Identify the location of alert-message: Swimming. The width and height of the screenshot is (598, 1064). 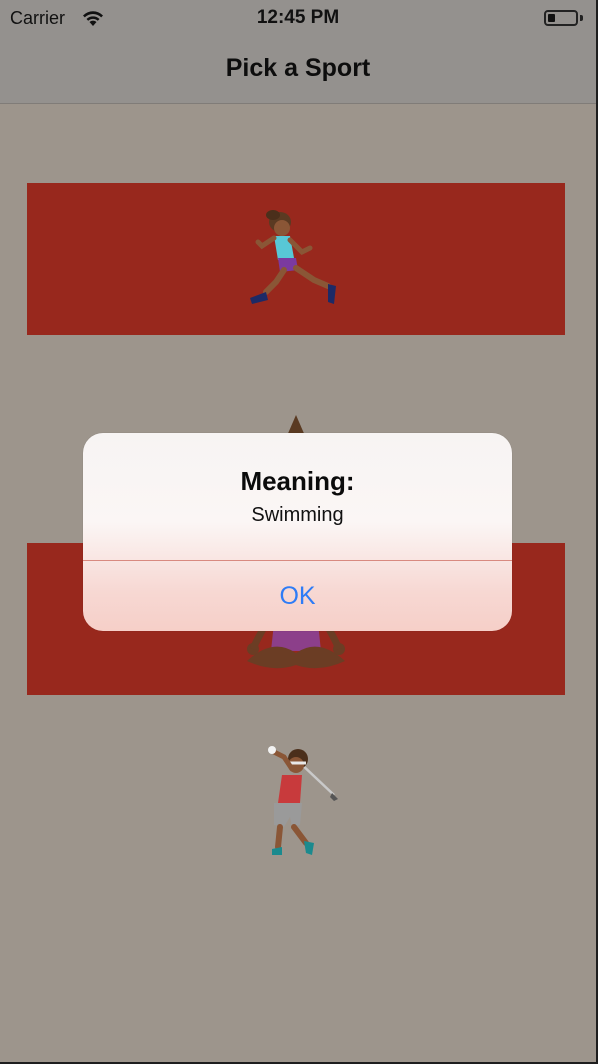
(297, 515).